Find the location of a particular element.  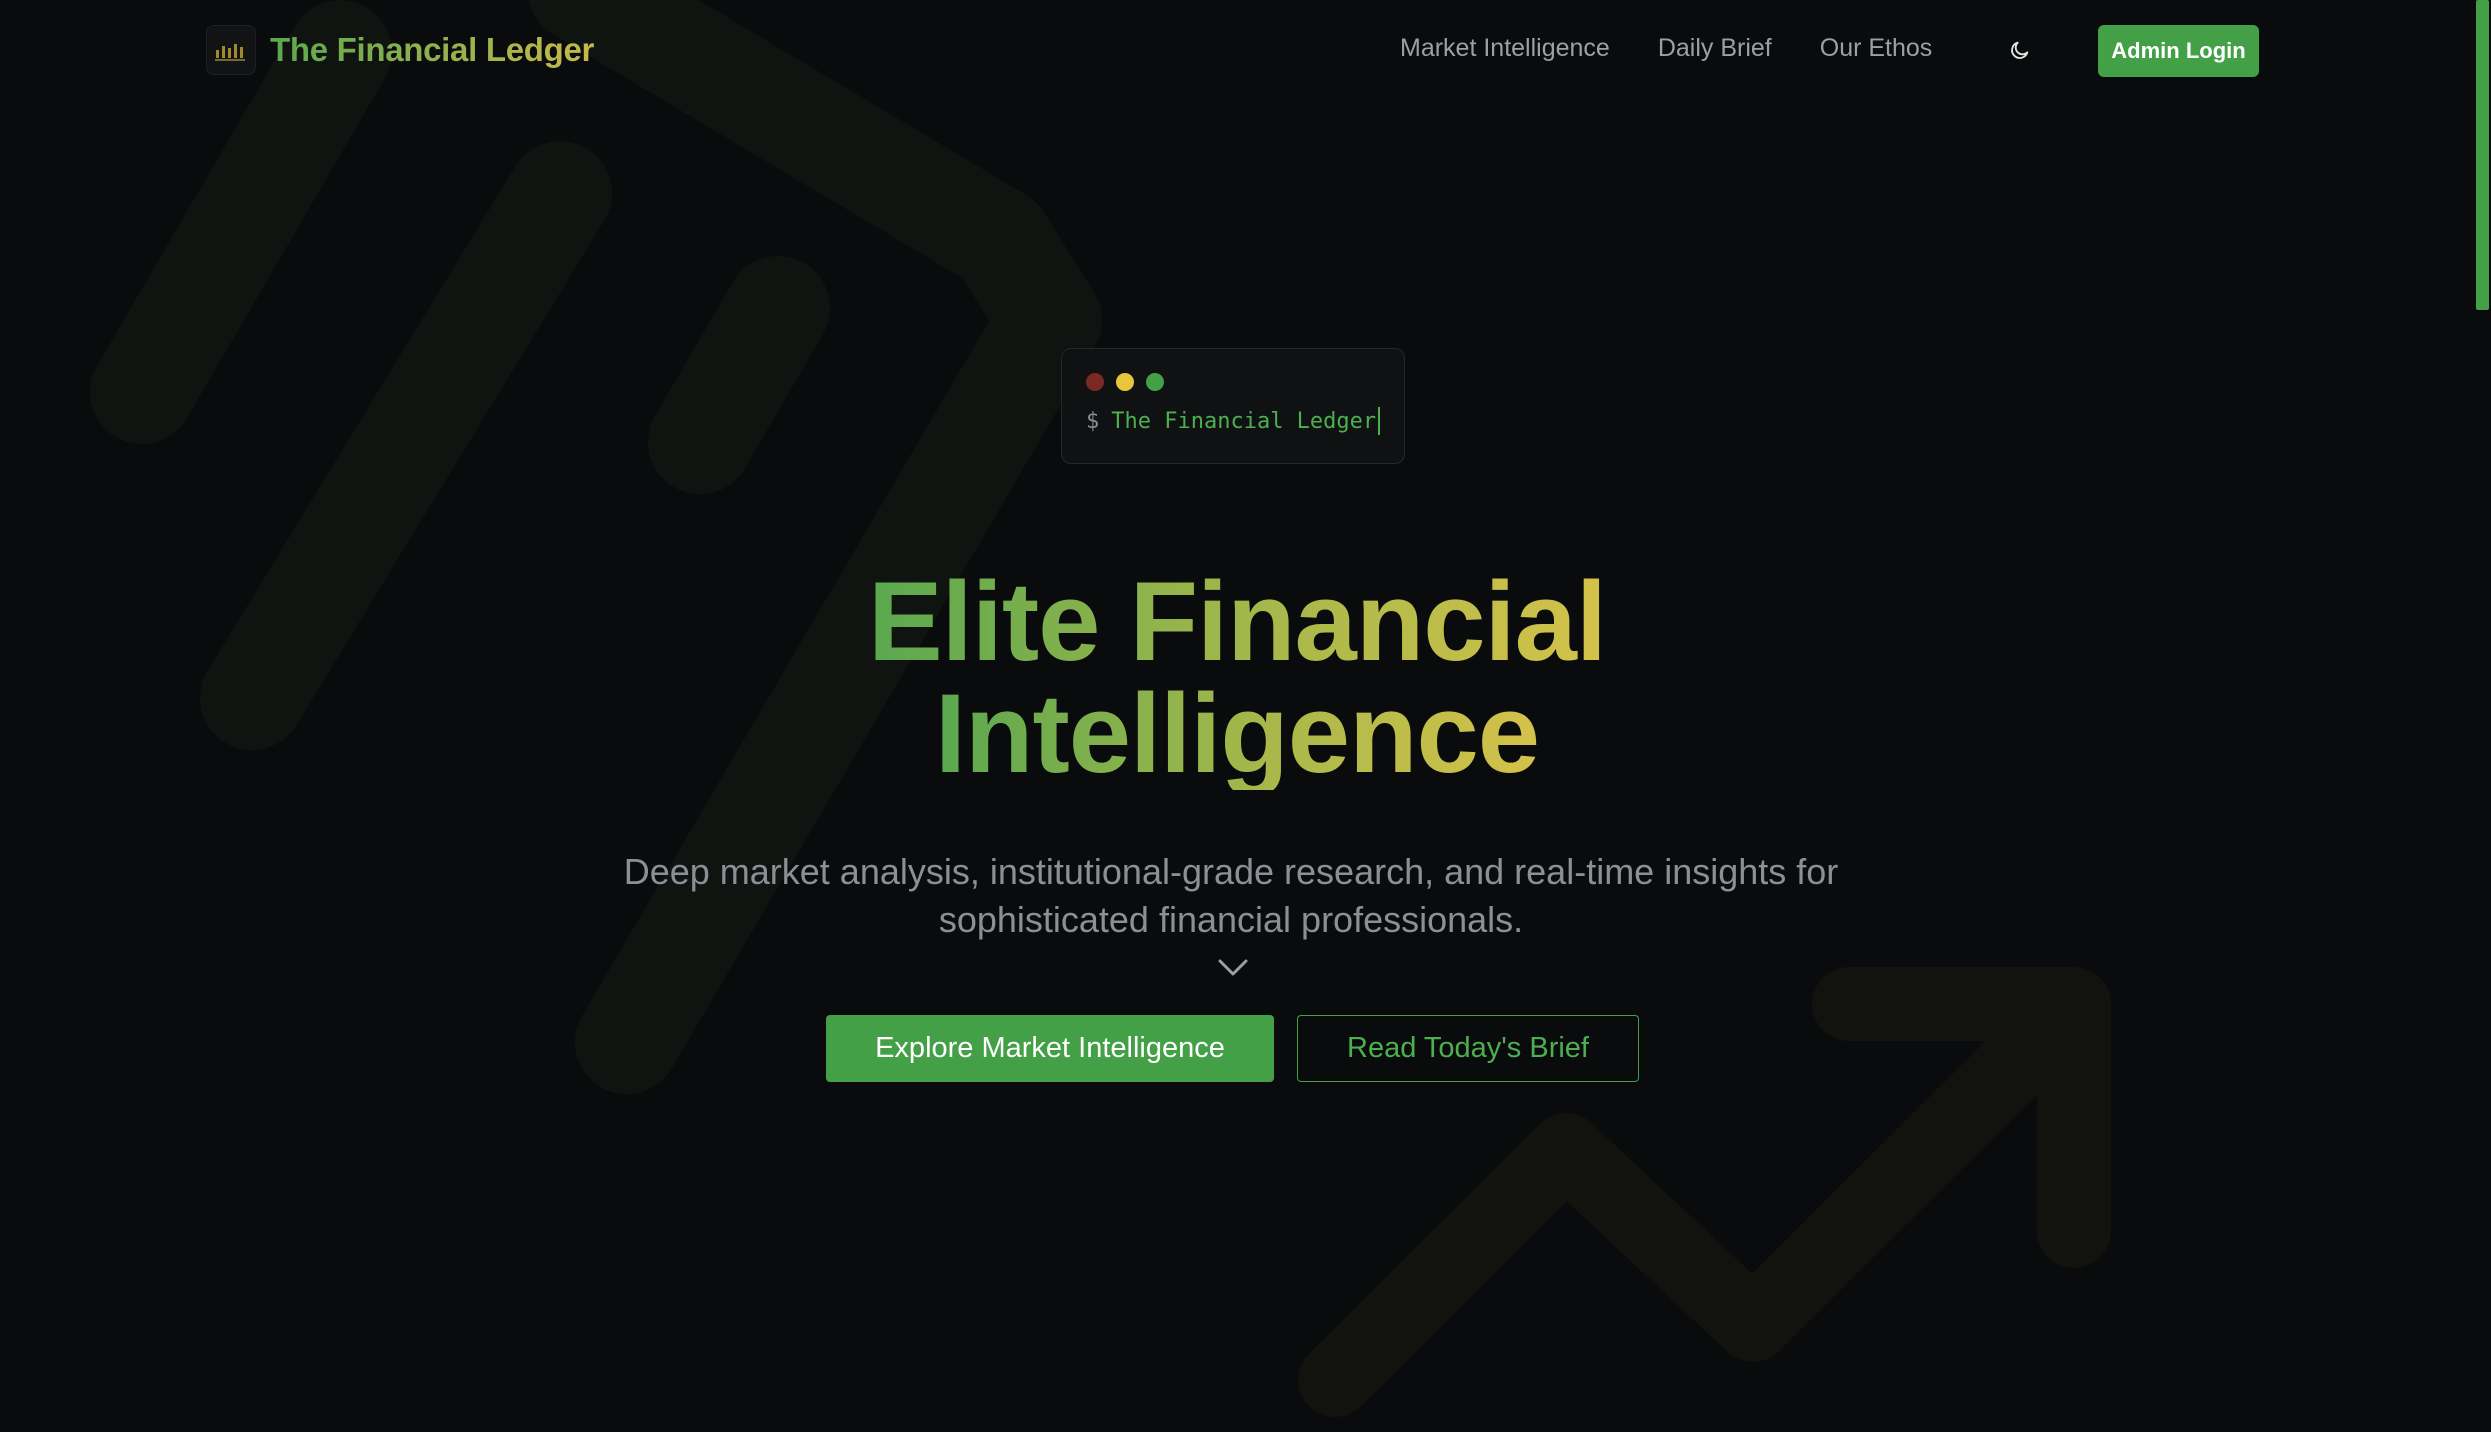

brand-name: The Financial Ledger is located at coordinates (432, 49).